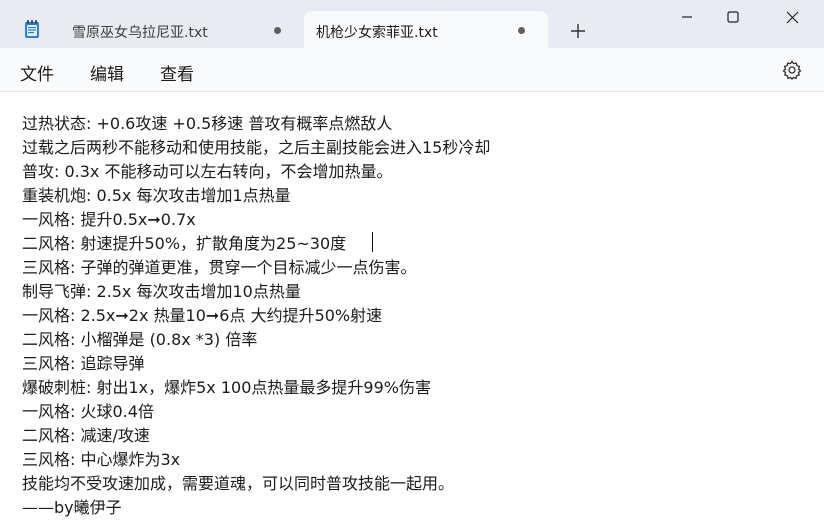  I want to click on text-line: 一风格: 火球0.4倍, so click(88, 411).